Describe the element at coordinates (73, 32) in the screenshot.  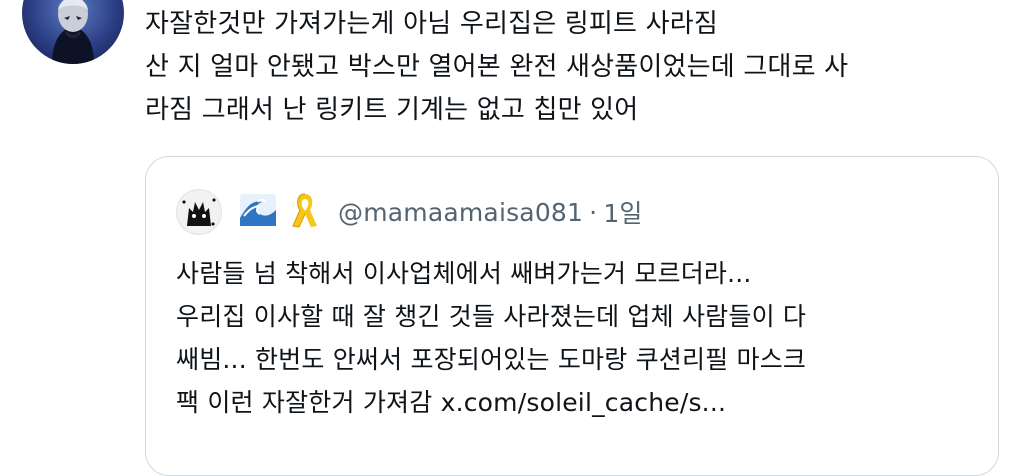
I see `author-avatar` at that location.